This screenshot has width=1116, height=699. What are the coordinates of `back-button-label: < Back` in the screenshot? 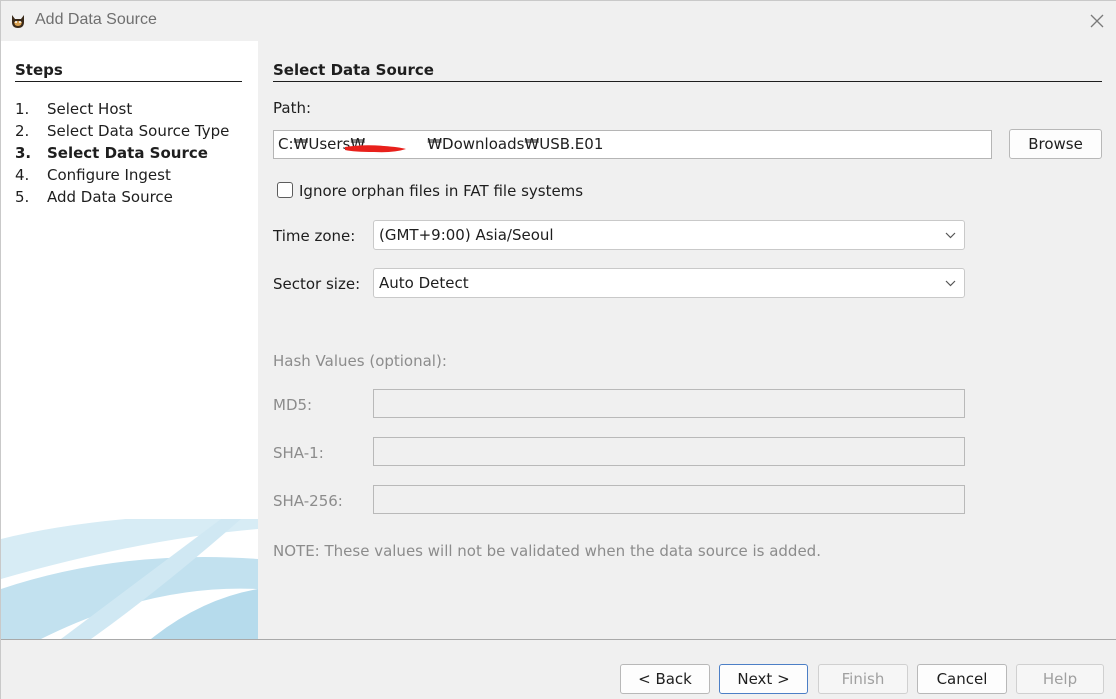 It's located at (665, 679).